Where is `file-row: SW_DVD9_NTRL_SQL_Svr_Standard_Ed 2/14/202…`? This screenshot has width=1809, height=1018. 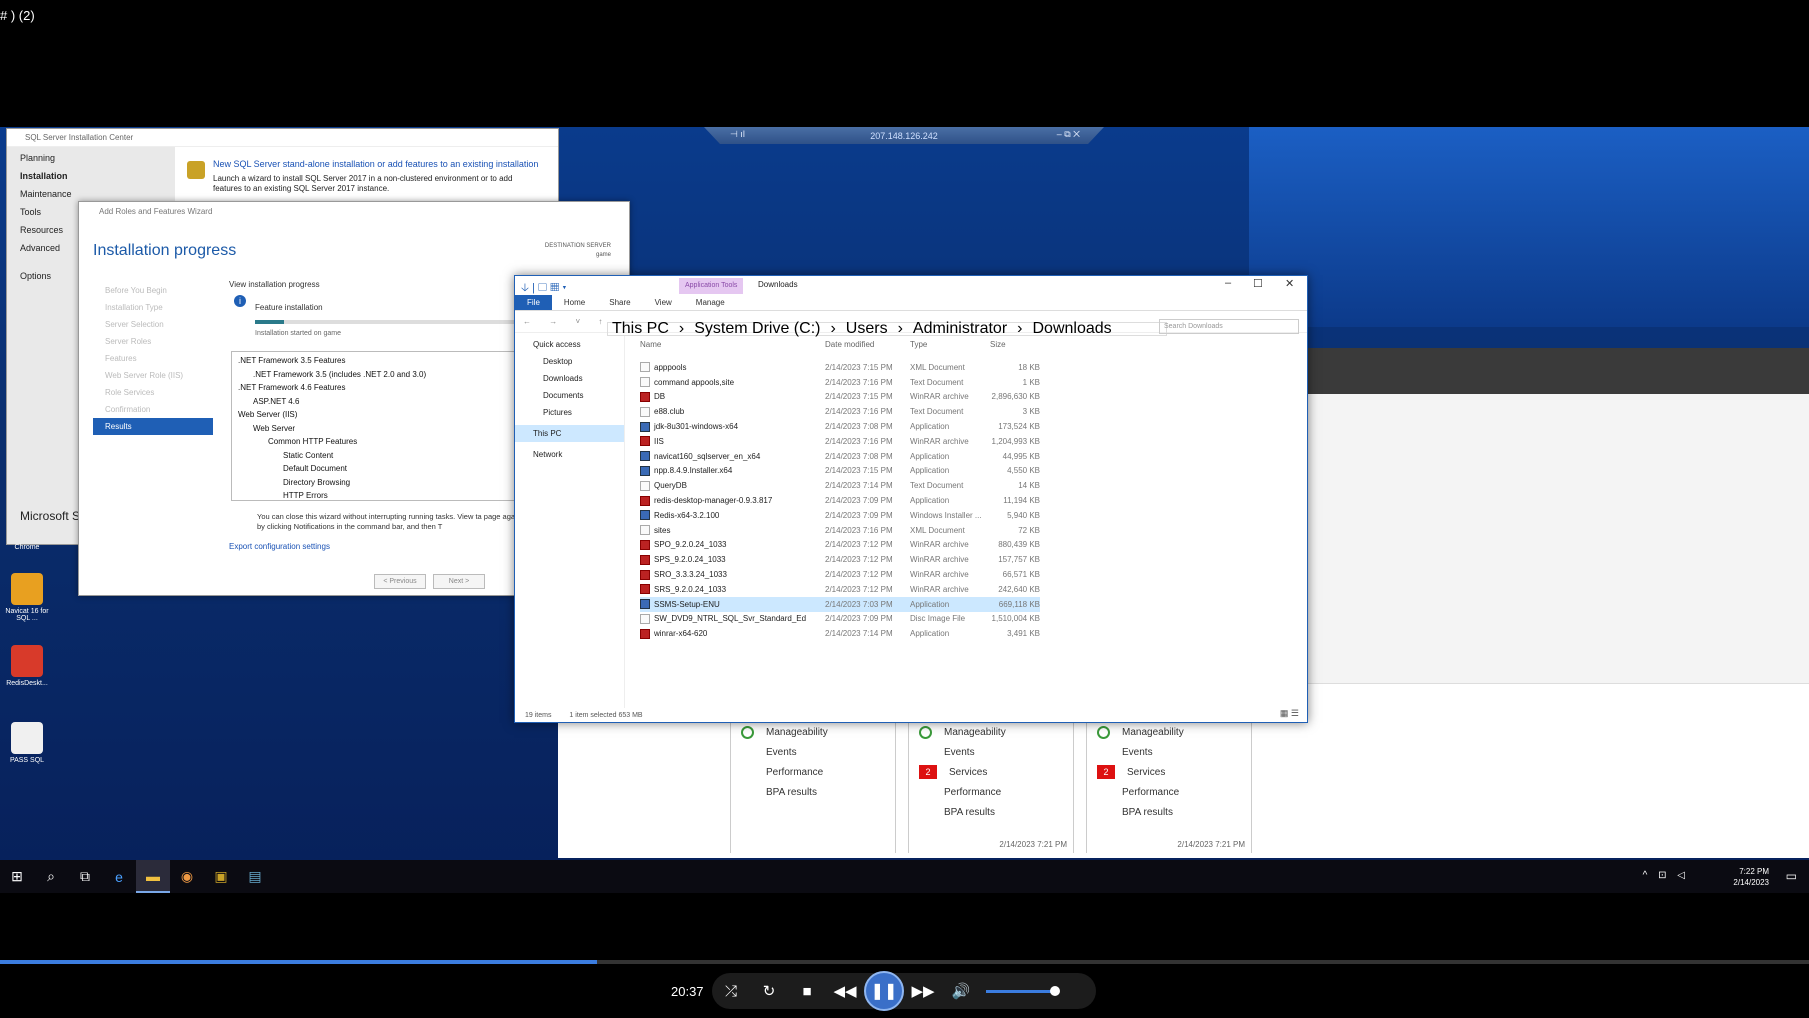 file-row: SW_DVD9_NTRL_SQL_Svr_Standard_Ed 2/14/202… is located at coordinates (840, 619).